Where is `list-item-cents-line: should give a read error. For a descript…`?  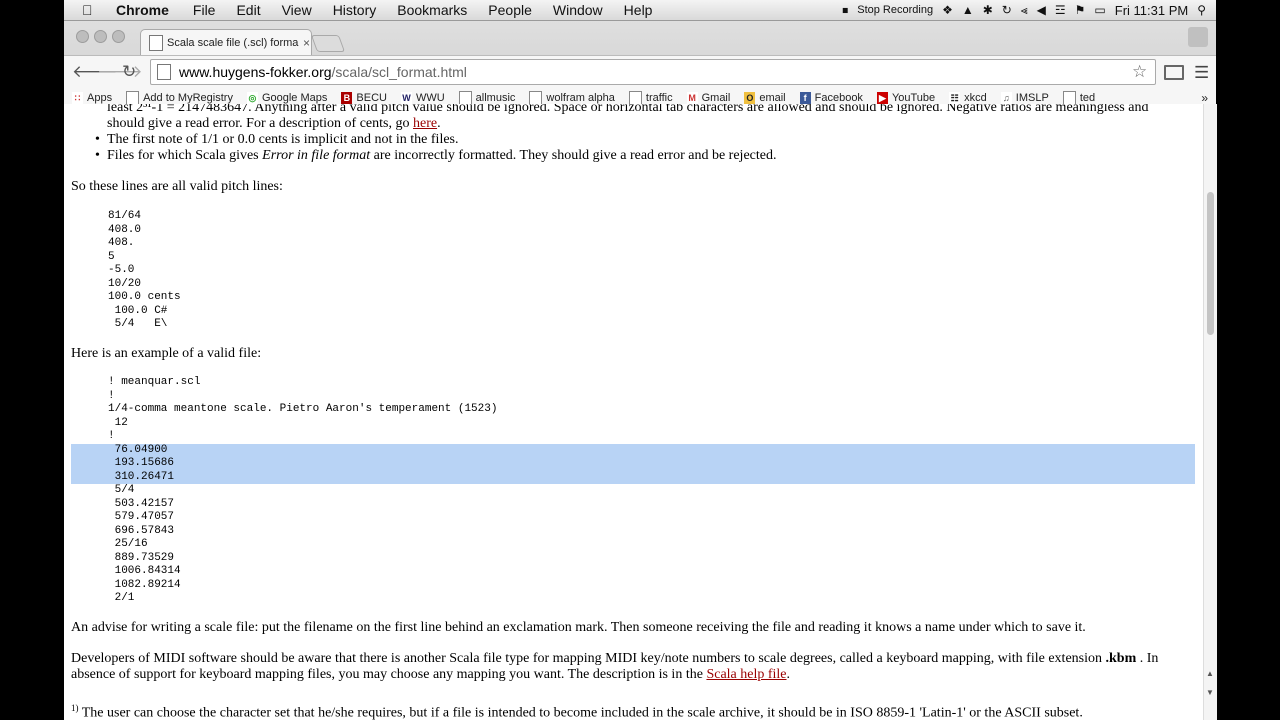
list-item-cents-line: should give a read error. For a descript… is located at coordinates (274, 123).